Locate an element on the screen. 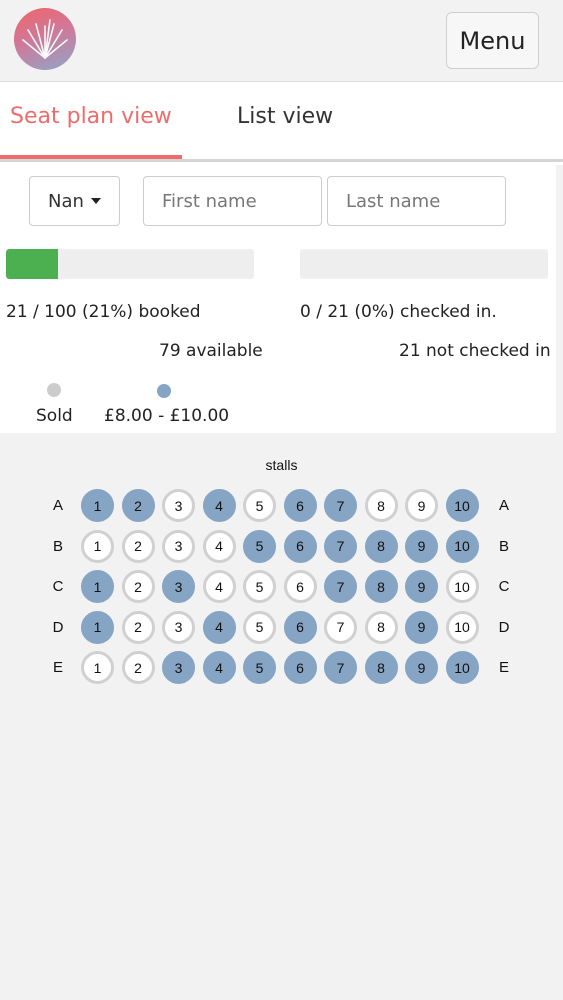  first-name-input is located at coordinates (232, 201).